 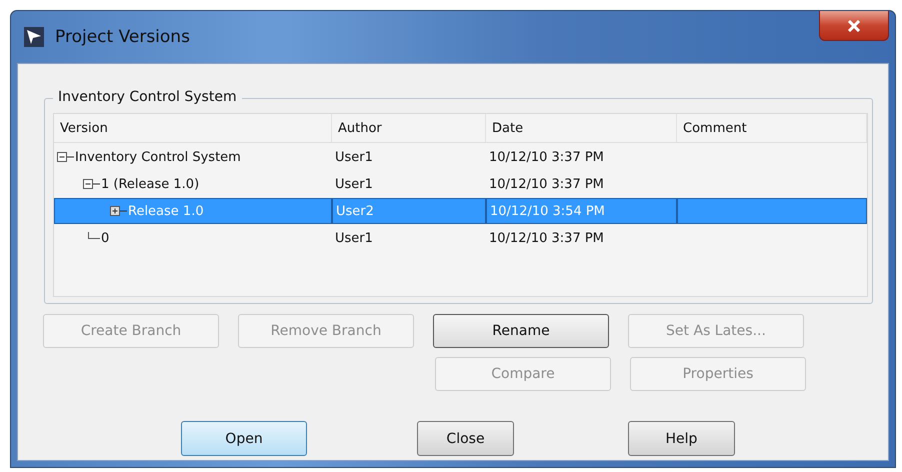 I want to click on table-row: 0 User1 10/12/10 3:37 PM, so click(x=460, y=238).